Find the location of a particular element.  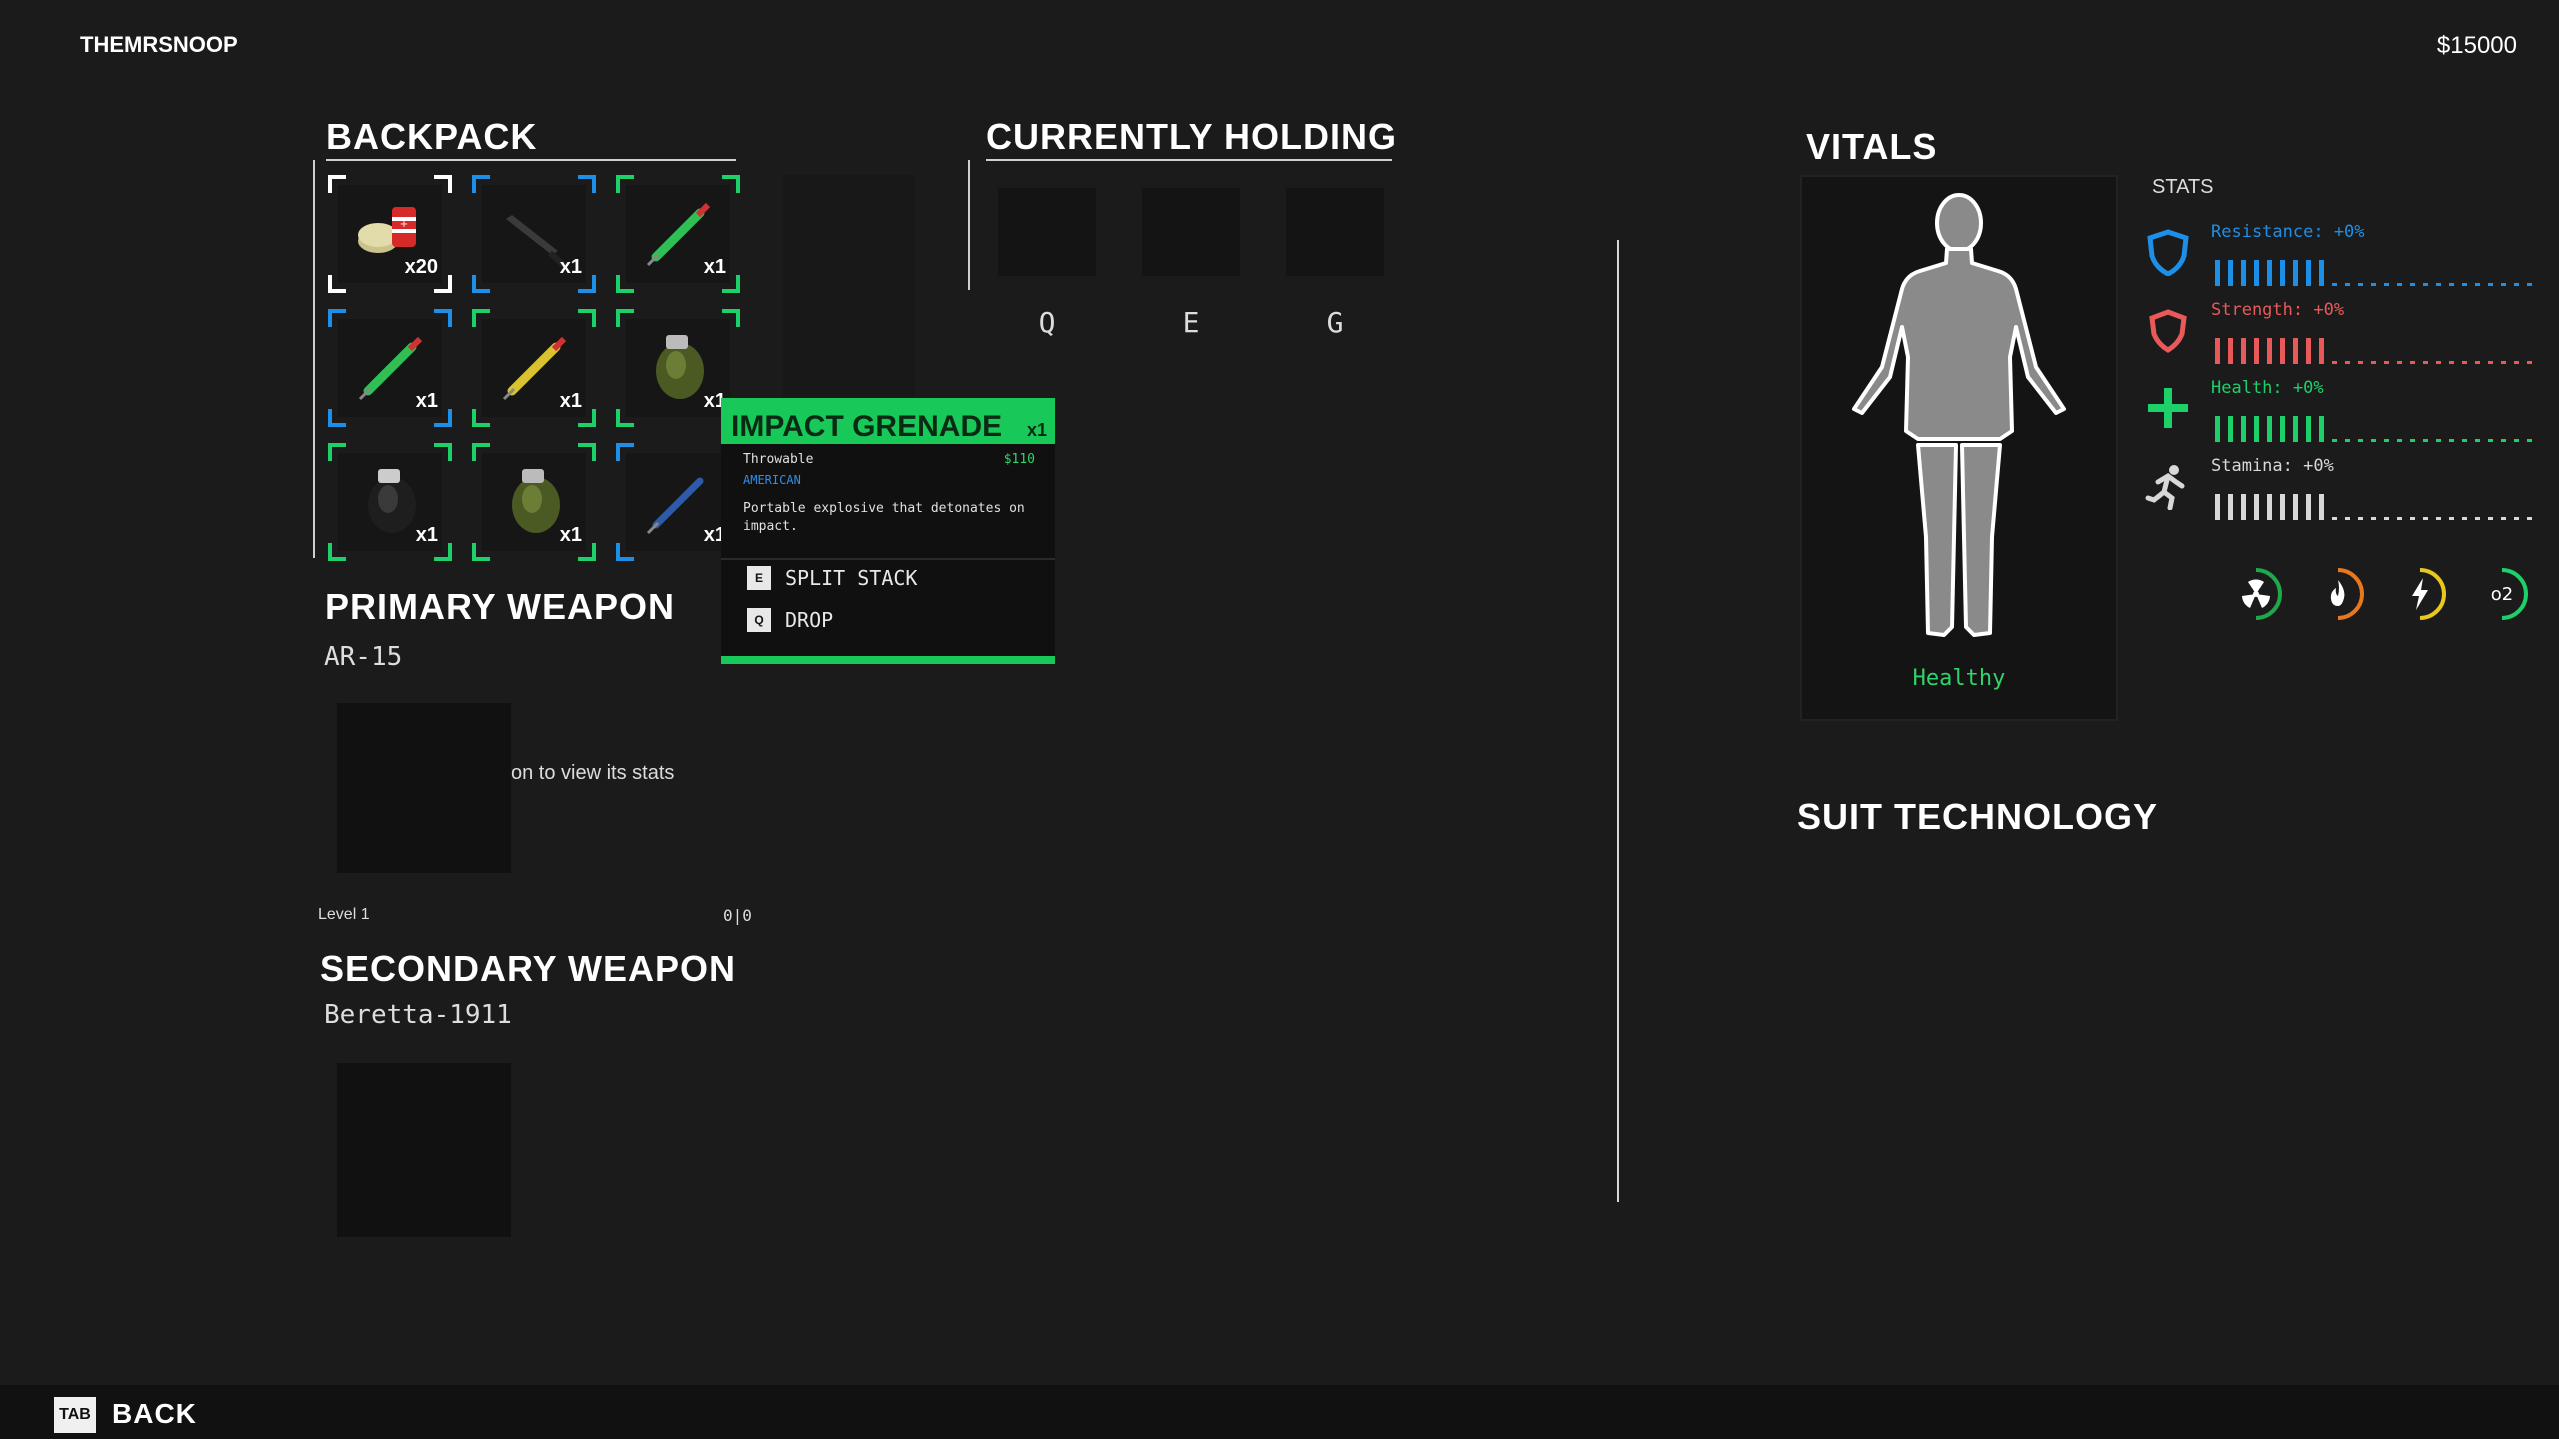

health-cross-icon is located at coordinates (2168, 408).